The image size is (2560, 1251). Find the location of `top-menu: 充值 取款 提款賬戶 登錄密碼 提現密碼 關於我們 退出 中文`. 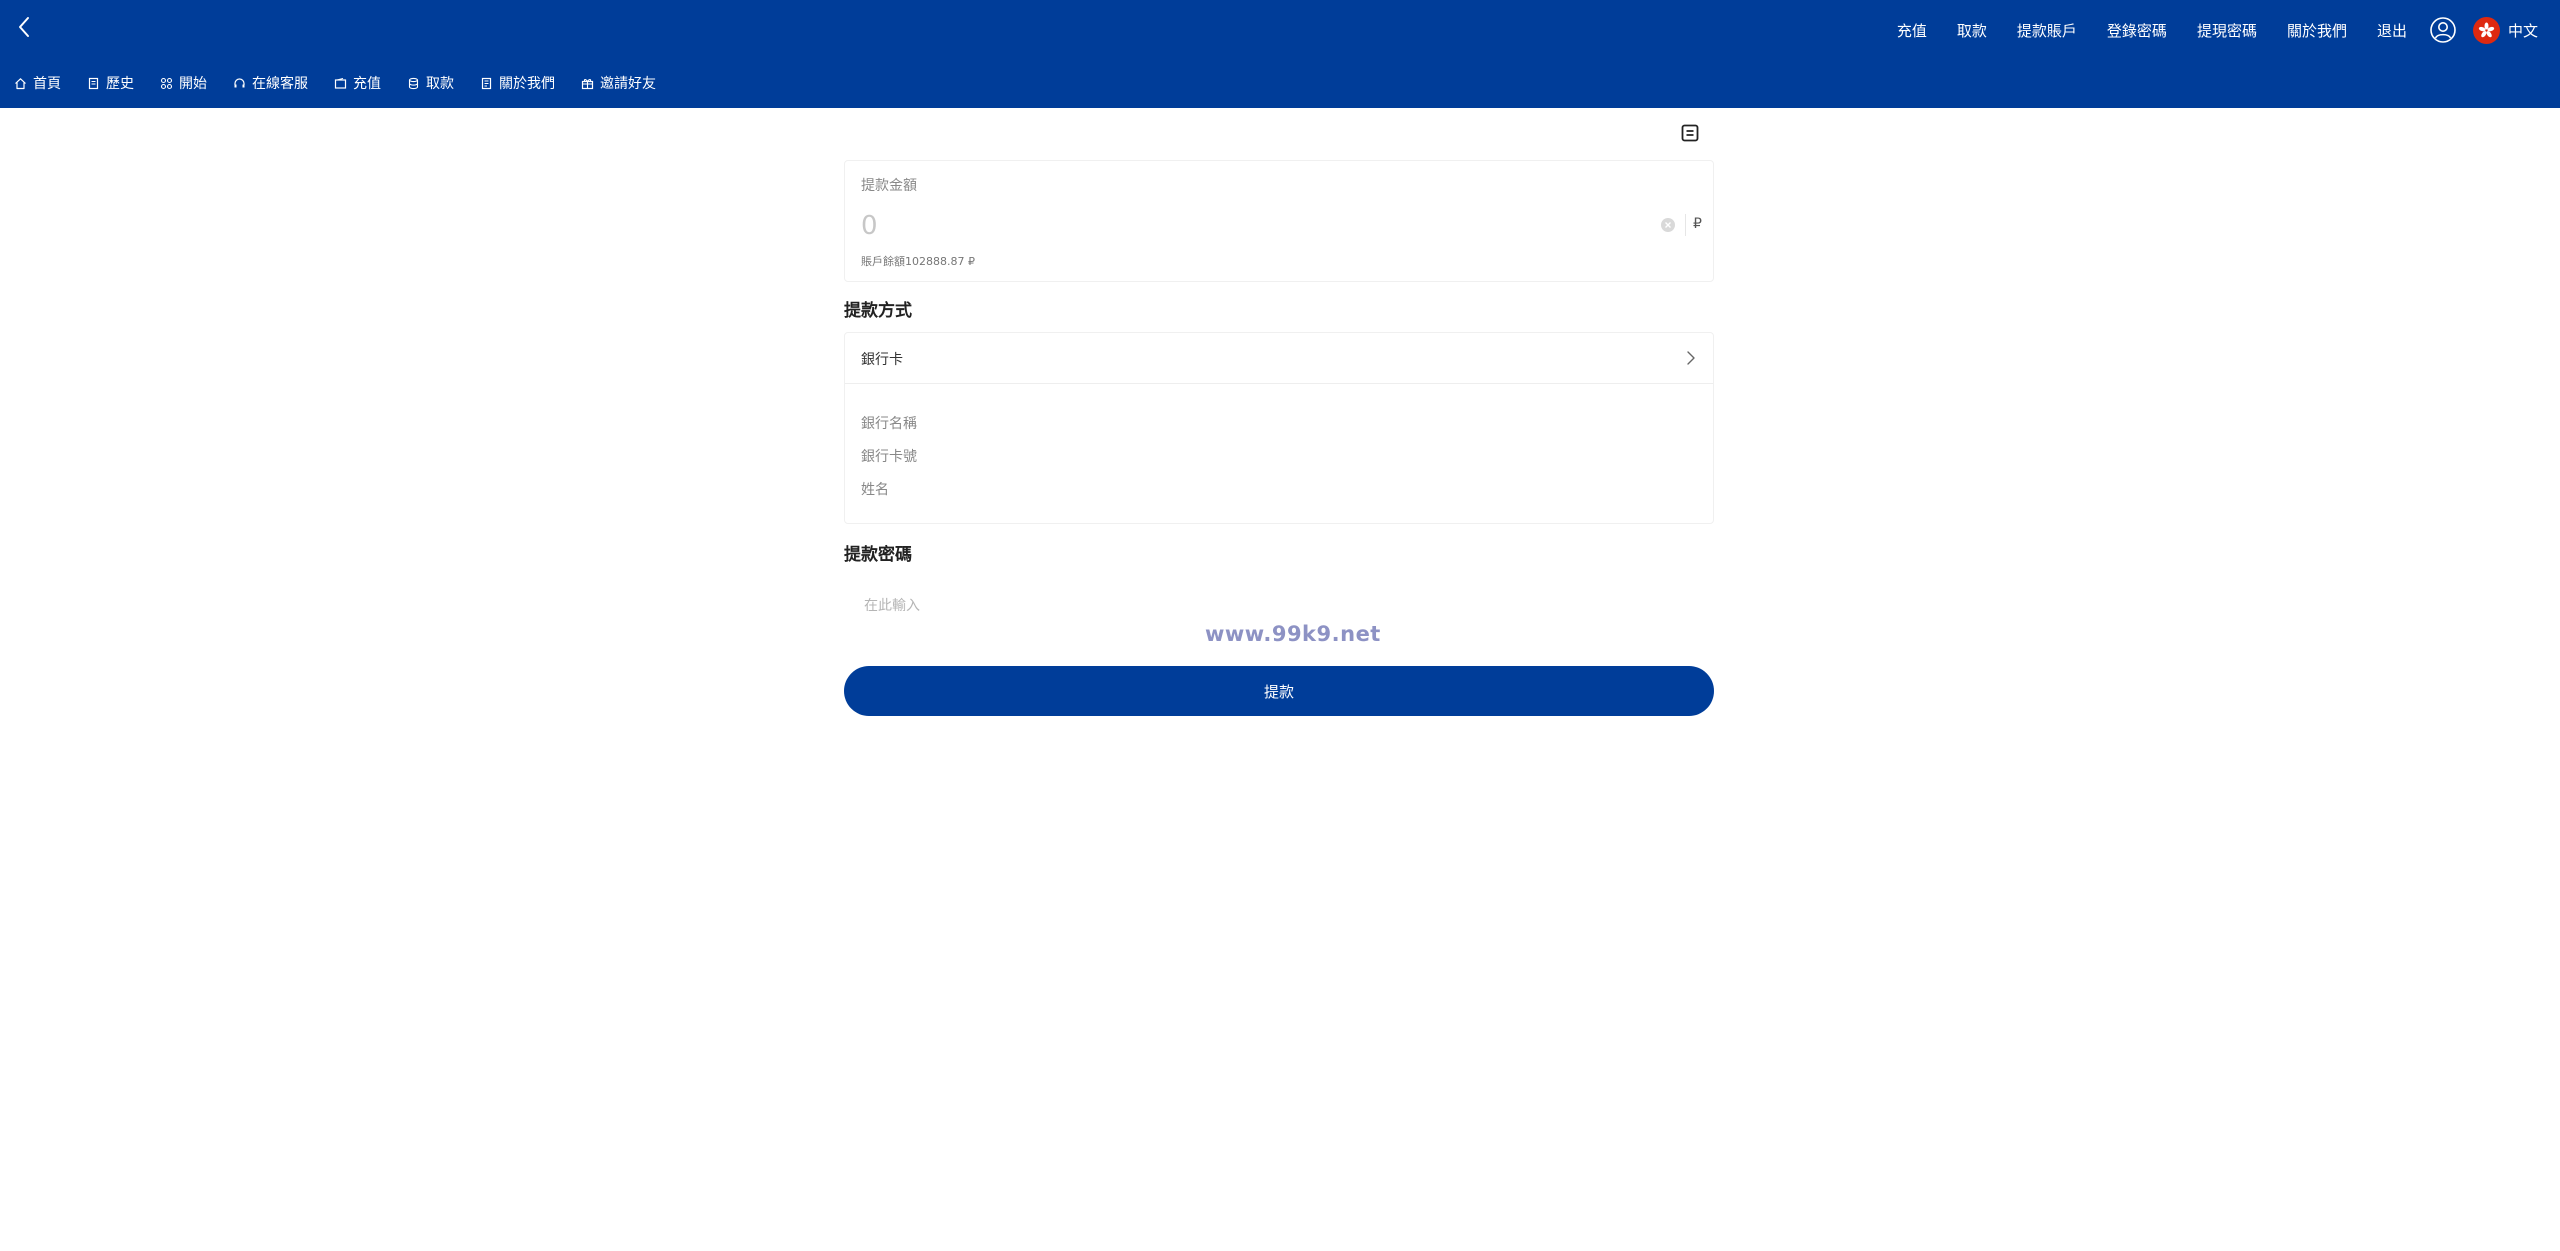

top-menu: 充值 取款 提款賬戶 登錄密碼 提現密碼 關於我們 退出 中文 is located at coordinates (2228, 30).